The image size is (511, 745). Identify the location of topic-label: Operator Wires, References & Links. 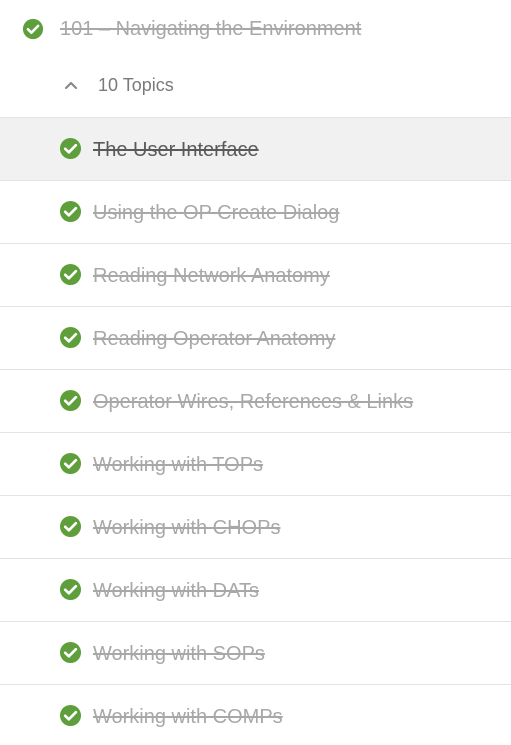
(253, 402).